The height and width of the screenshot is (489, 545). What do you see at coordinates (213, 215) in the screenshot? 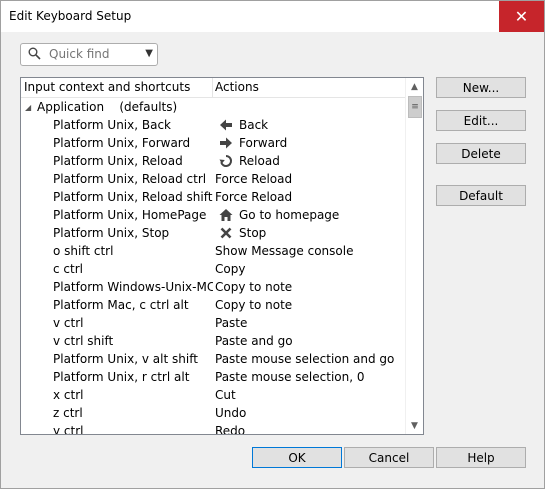
I see `table-row: Platform Unix, HomePage Go to homepage` at bounding box center [213, 215].